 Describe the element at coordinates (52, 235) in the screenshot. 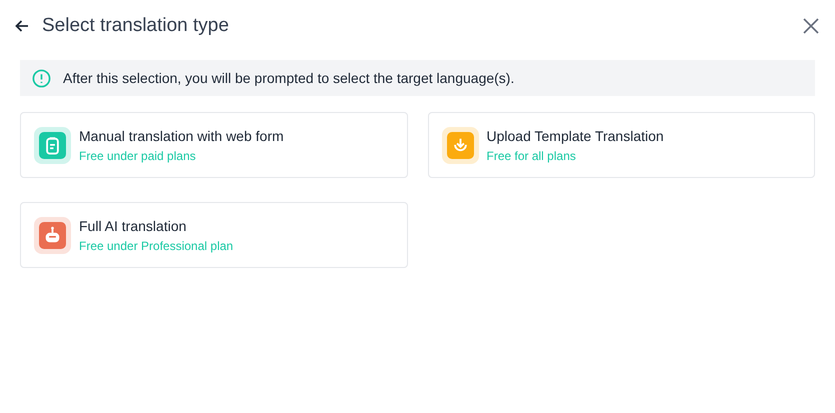

I see `robot-icon` at that location.